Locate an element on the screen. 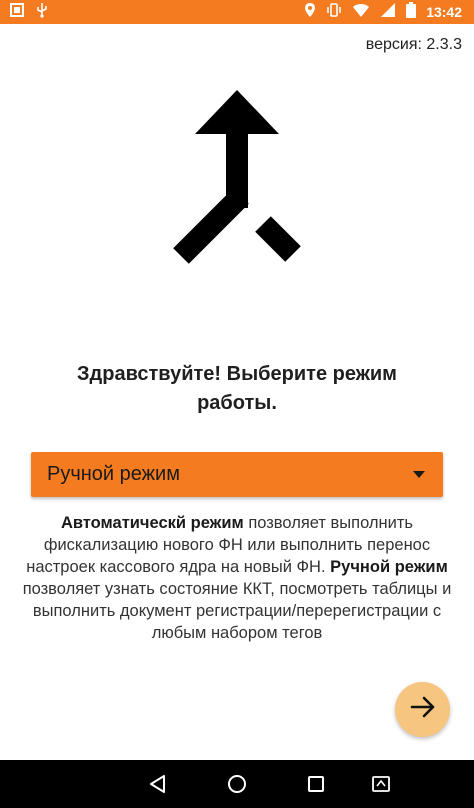  chevron-down-icon is located at coordinates (419, 474).